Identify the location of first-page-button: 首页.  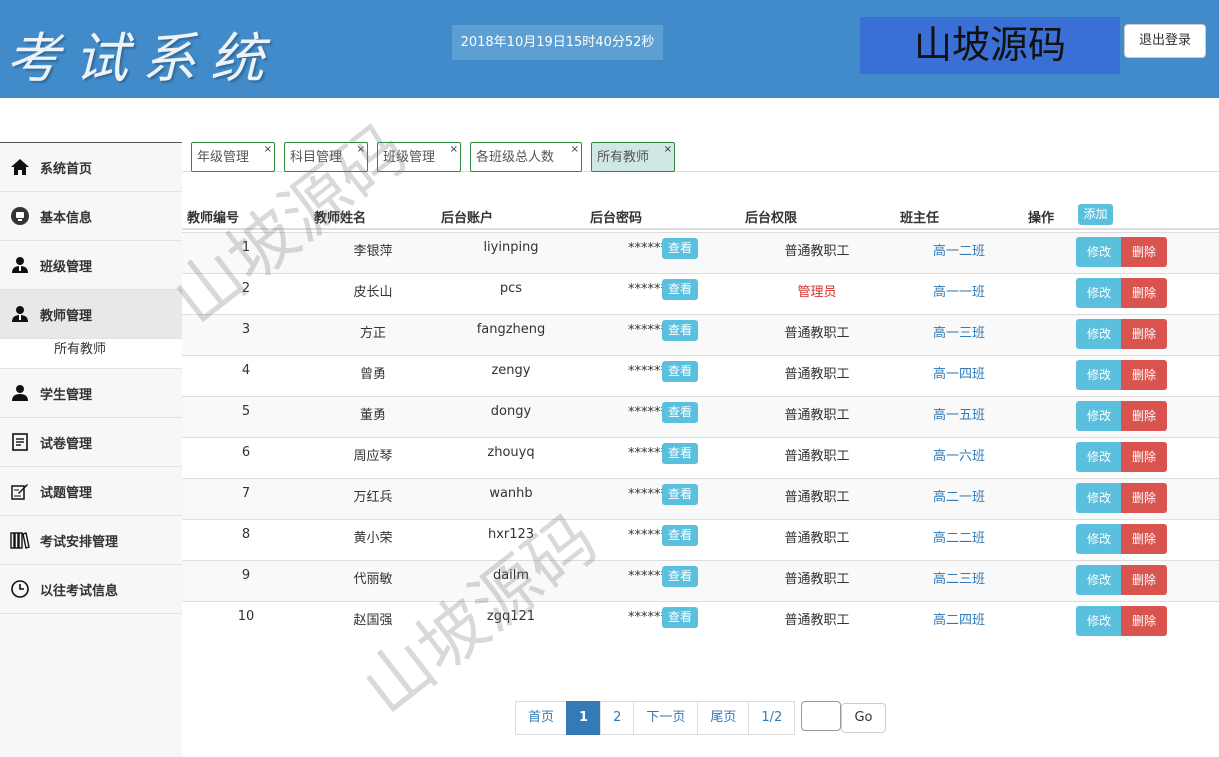
(541, 718).